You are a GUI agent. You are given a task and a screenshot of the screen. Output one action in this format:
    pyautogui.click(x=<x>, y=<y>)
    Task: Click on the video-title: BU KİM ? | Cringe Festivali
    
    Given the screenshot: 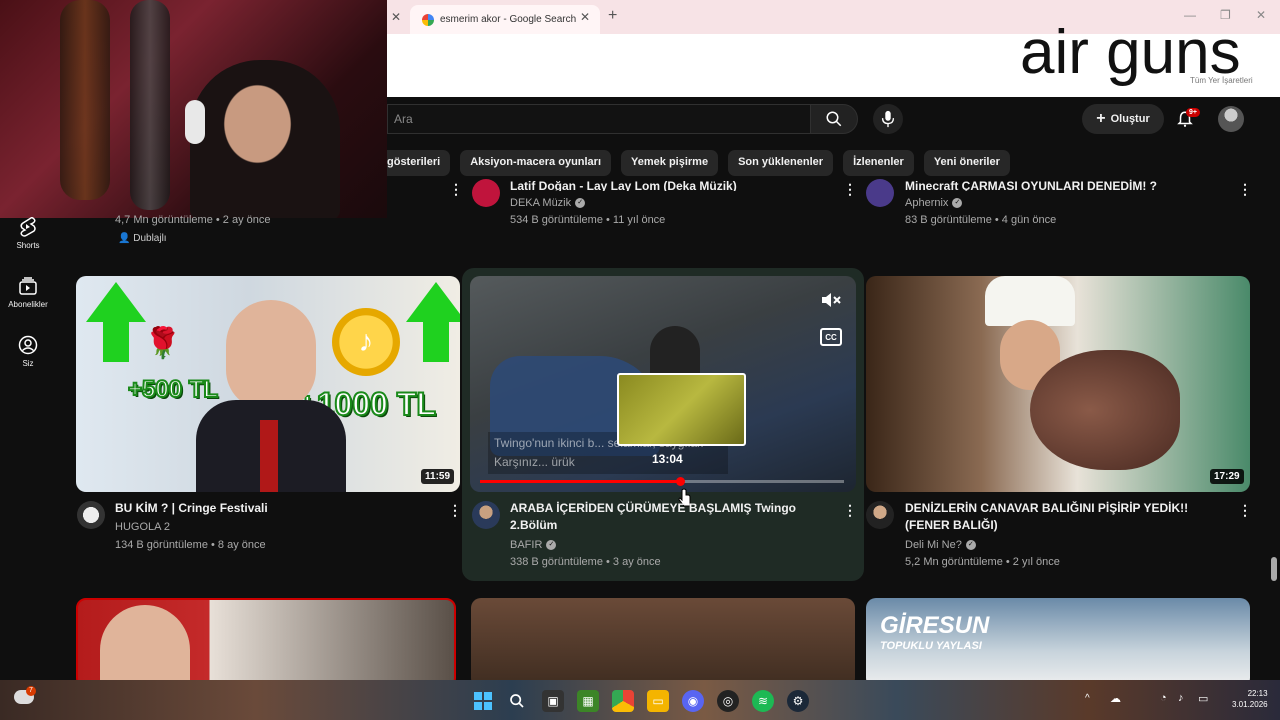 What is the action you would take?
    pyautogui.click(x=191, y=508)
    